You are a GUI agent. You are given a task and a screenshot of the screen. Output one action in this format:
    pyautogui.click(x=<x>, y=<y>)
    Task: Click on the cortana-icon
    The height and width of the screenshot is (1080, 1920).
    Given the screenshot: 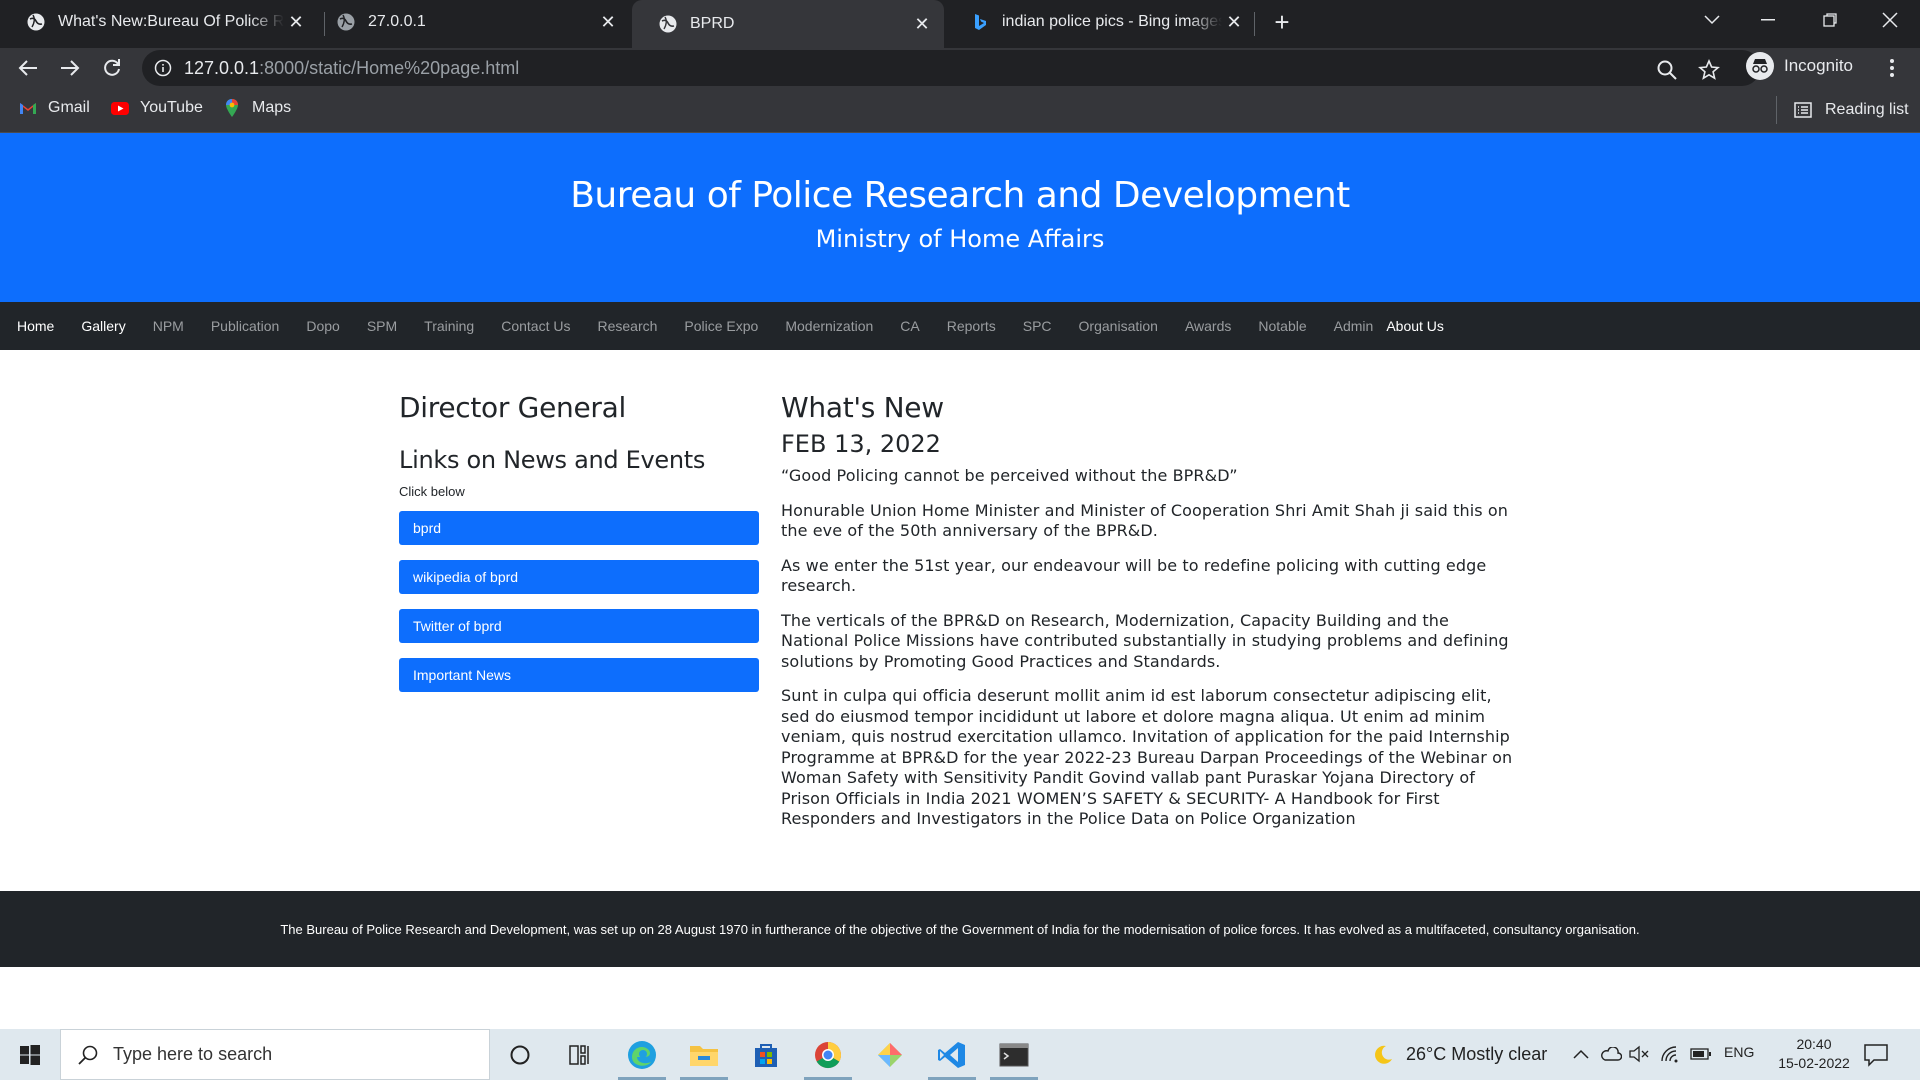 What is the action you would take?
    pyautogui.click(x=520, y=1054)
    